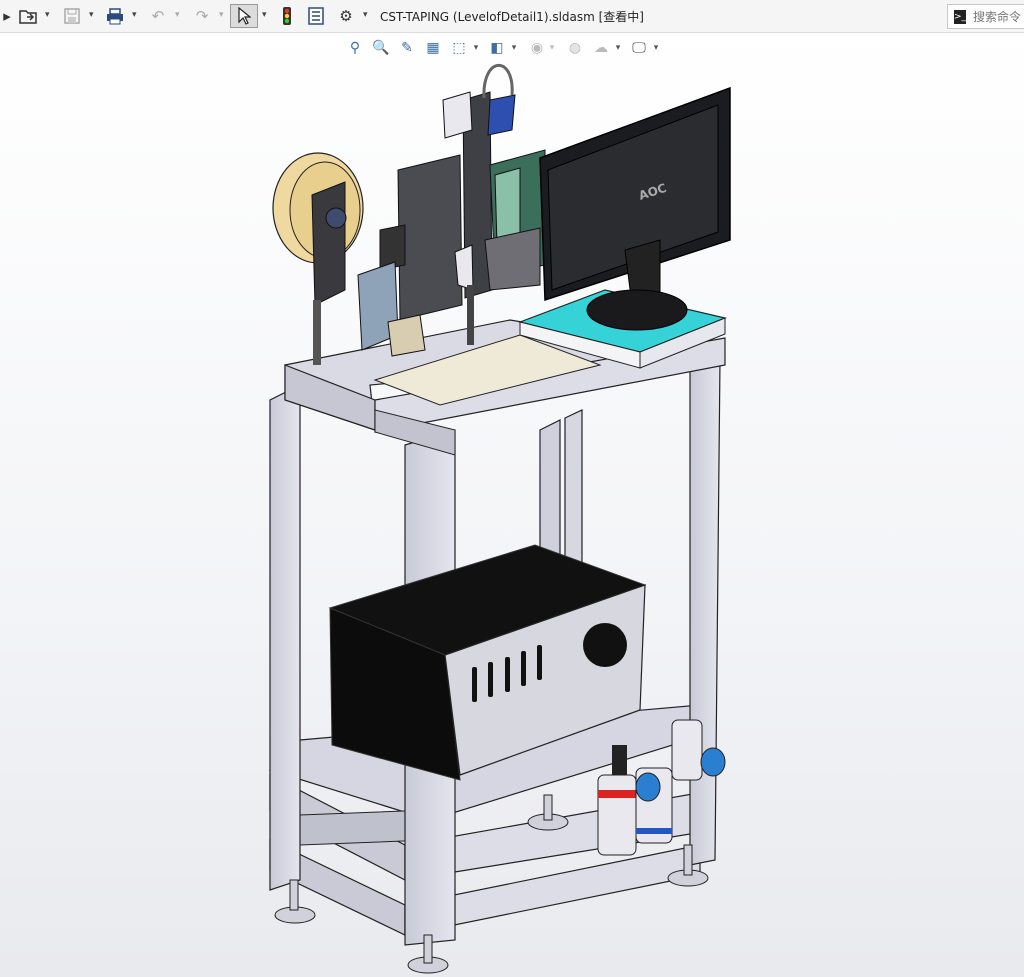 The image size is (1024, 977). I want to click on cabinet-fan-hole, so click(605, 645).